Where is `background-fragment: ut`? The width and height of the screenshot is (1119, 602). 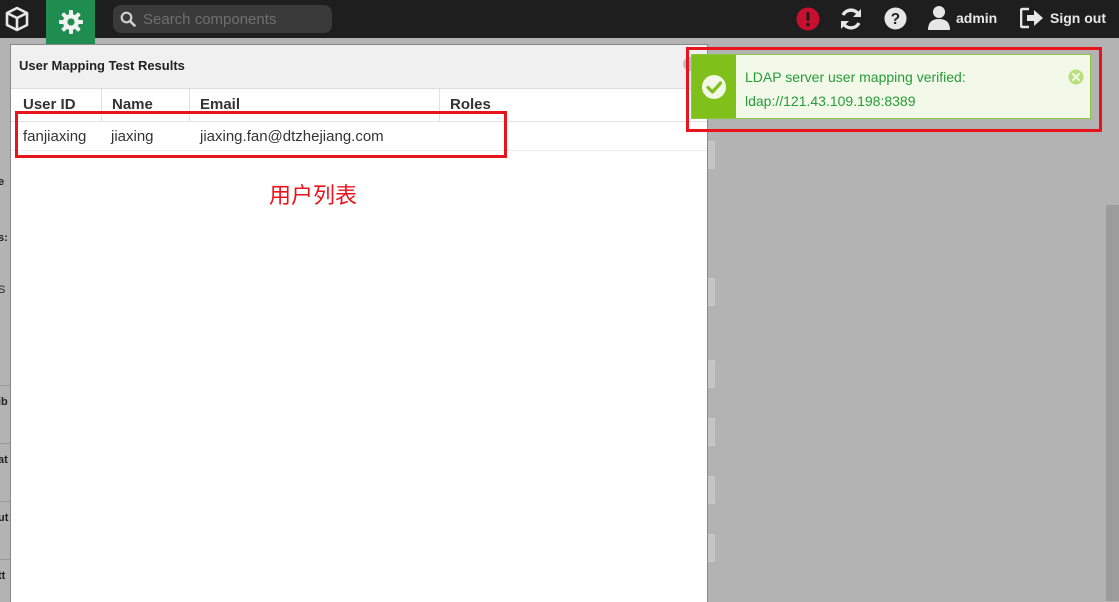
background-fragment: ut is located at coordinates (4, 518).